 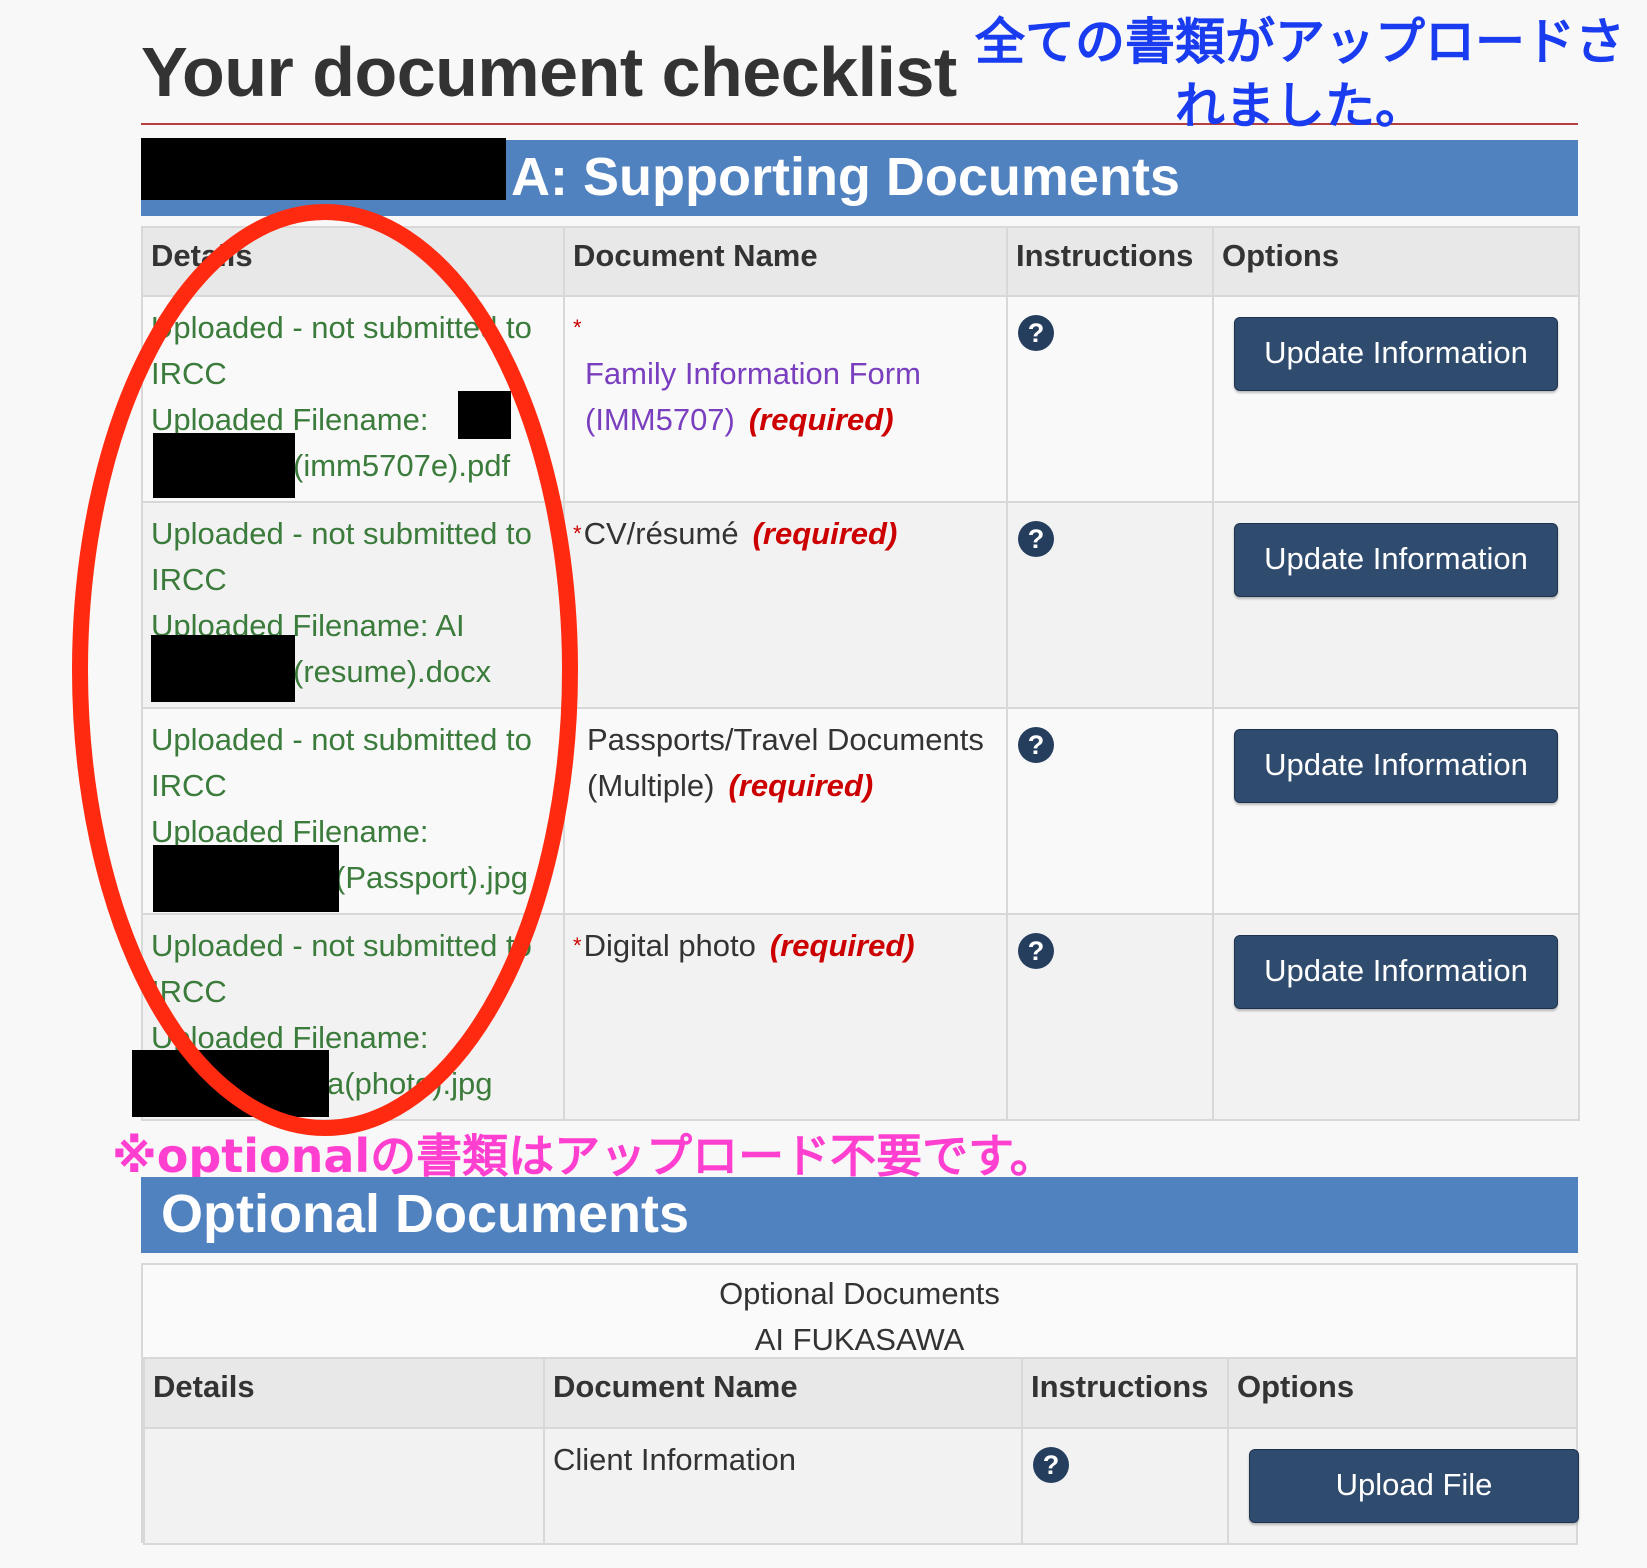 What do you see at coordinates (425, 1214) in the screenshot?
I see `optional-documents-header-text: Optional Documents` at bounding box center [425, 1214].